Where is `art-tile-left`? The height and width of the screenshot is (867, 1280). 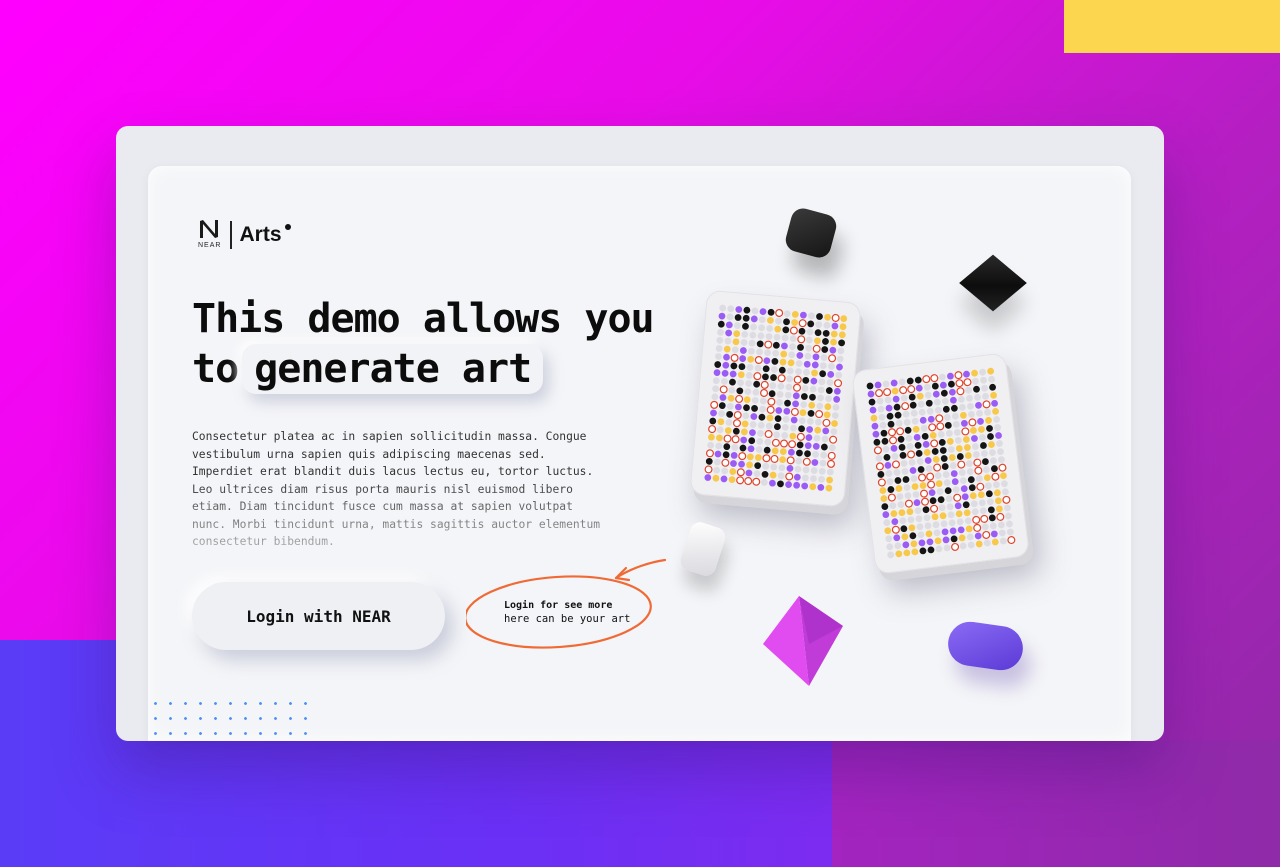
art-tile-left is located at coordinates (775, 398).